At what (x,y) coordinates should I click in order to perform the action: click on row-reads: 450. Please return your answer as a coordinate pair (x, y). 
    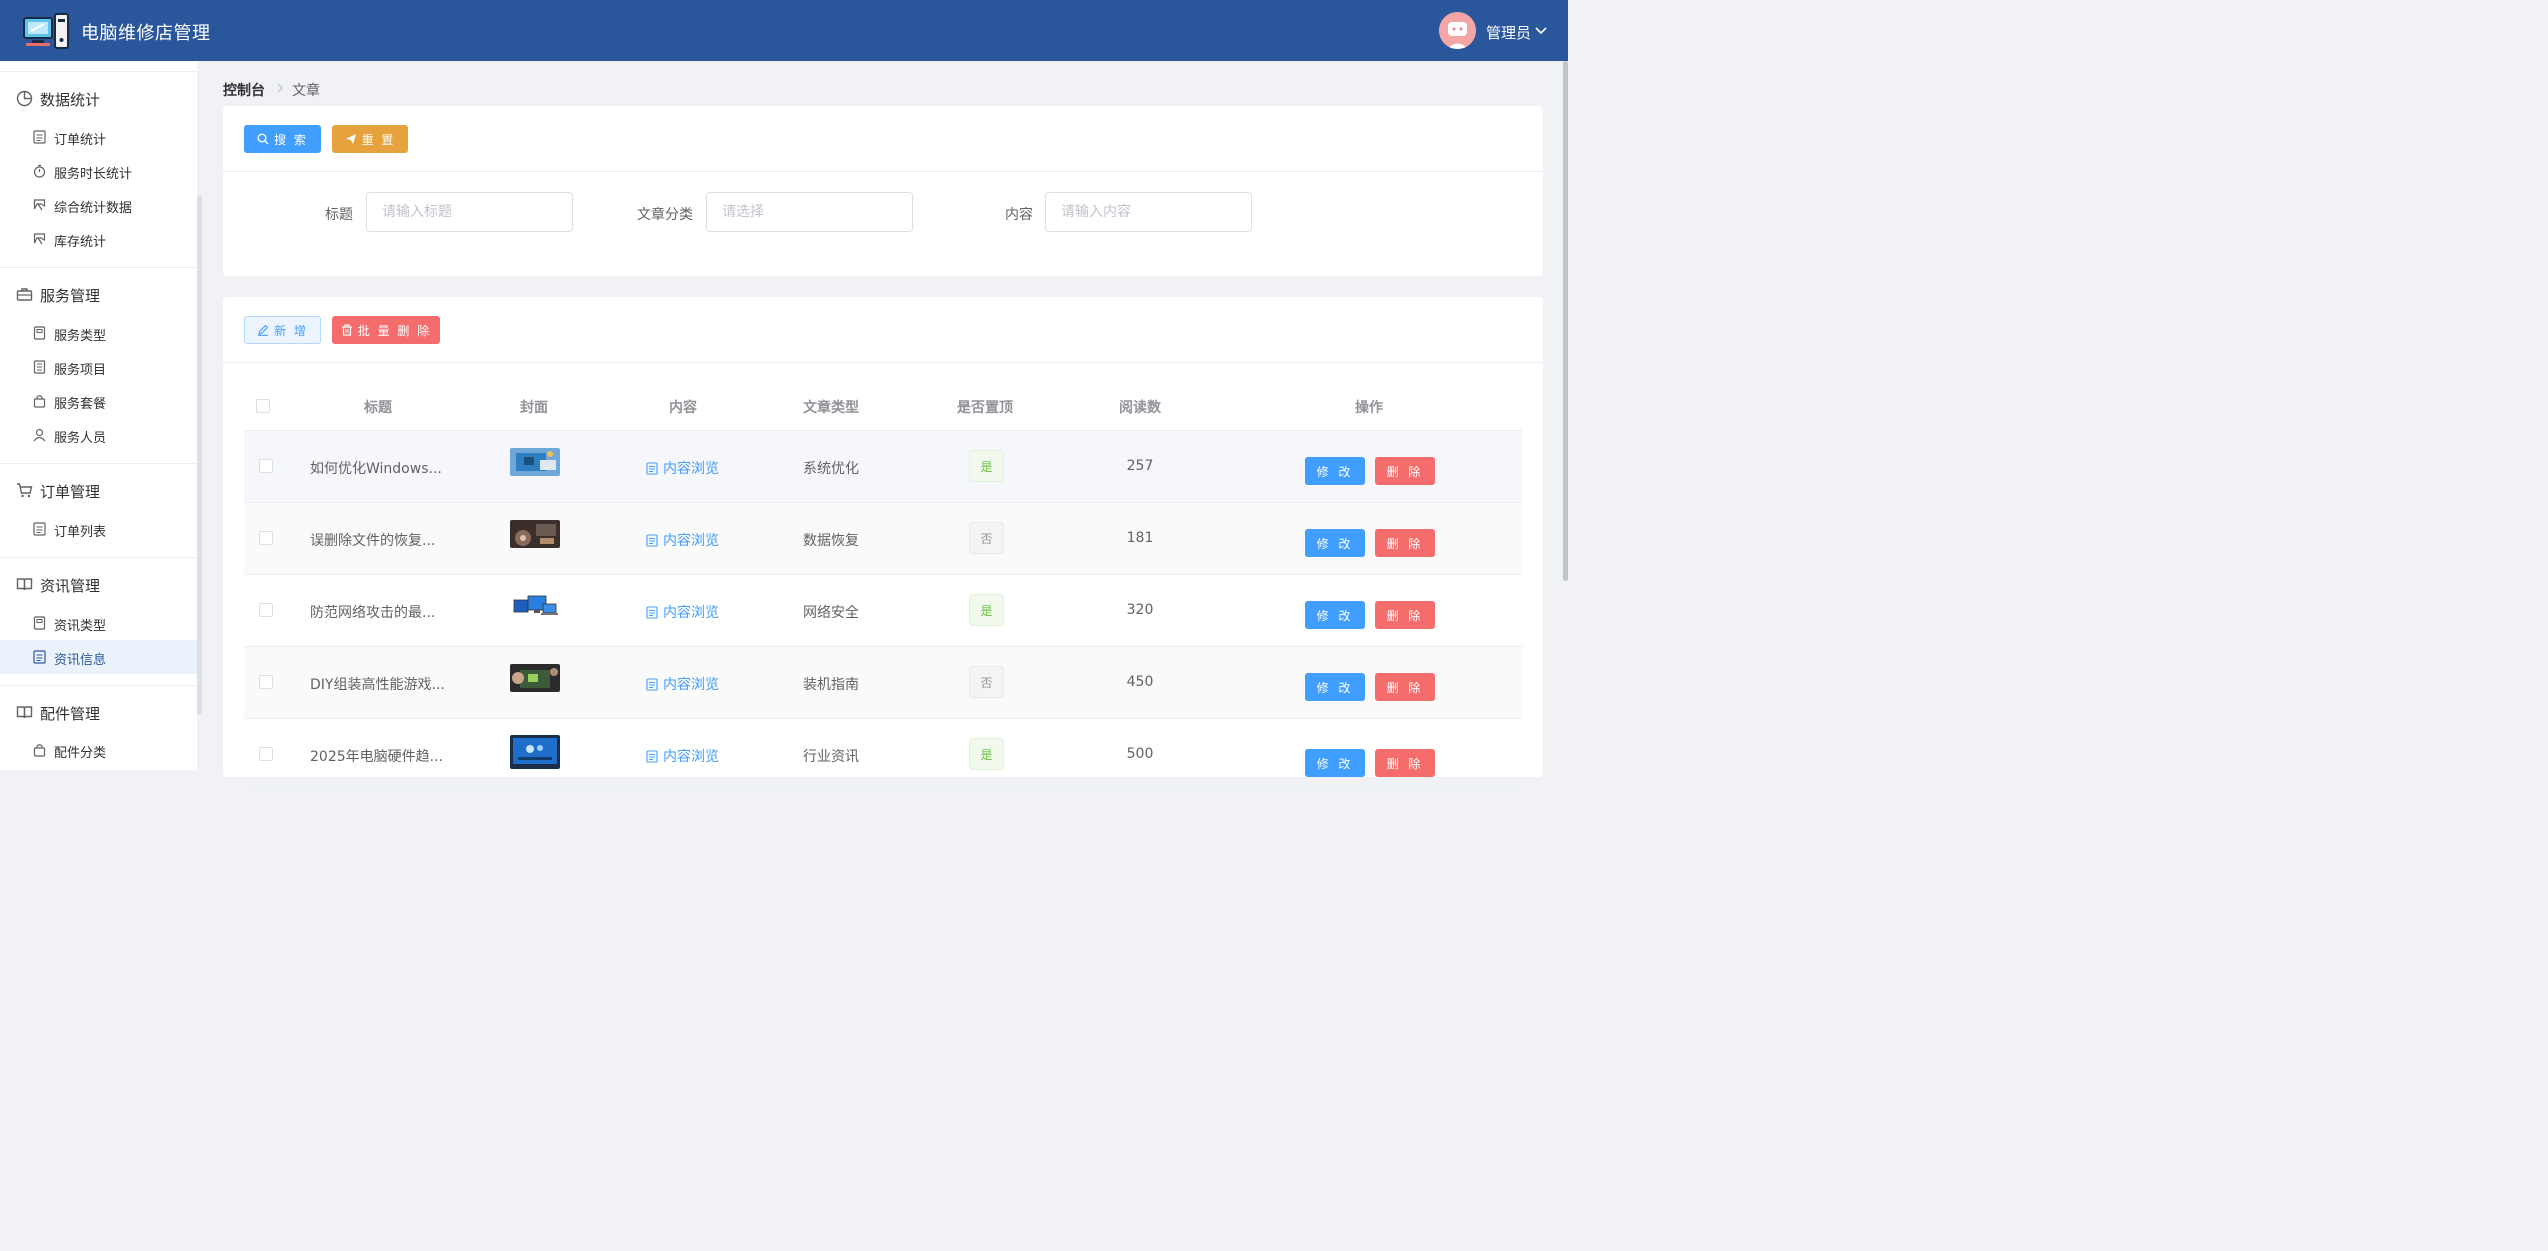
    Looking at the image, I should click on (1140, 682).